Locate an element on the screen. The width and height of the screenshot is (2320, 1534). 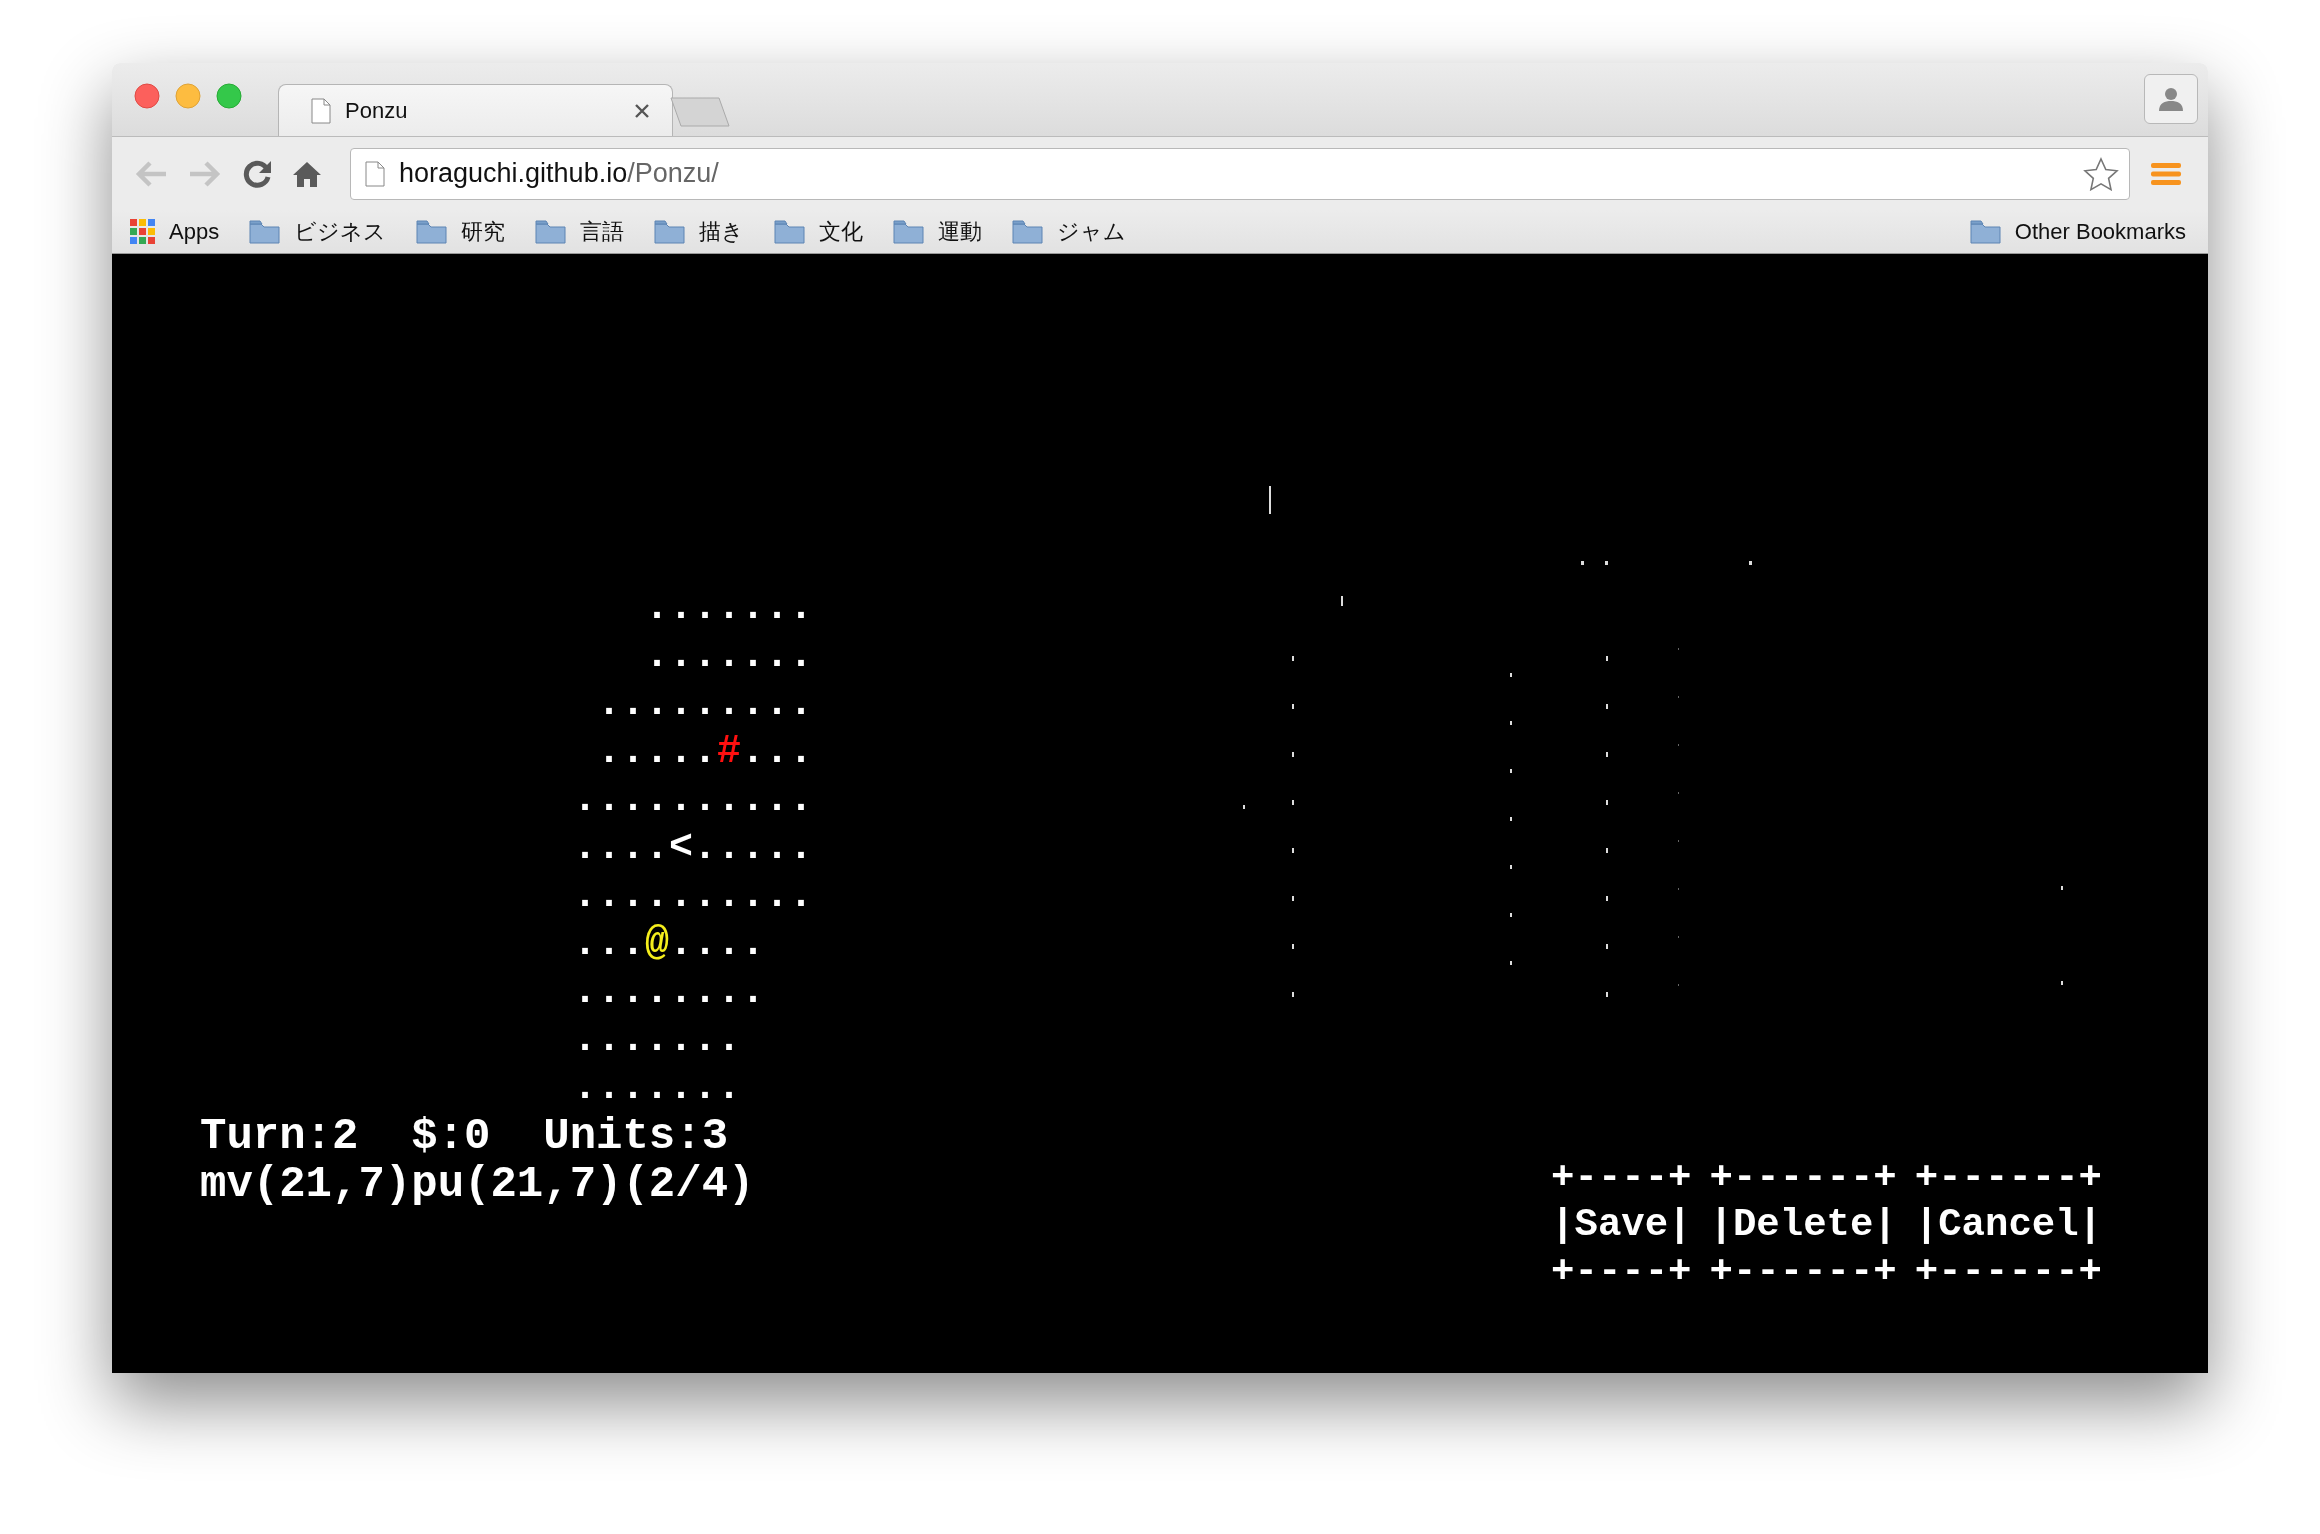
url-text: horaguchi.github.io/Ponzu/ is located at coordinates (559, 173).